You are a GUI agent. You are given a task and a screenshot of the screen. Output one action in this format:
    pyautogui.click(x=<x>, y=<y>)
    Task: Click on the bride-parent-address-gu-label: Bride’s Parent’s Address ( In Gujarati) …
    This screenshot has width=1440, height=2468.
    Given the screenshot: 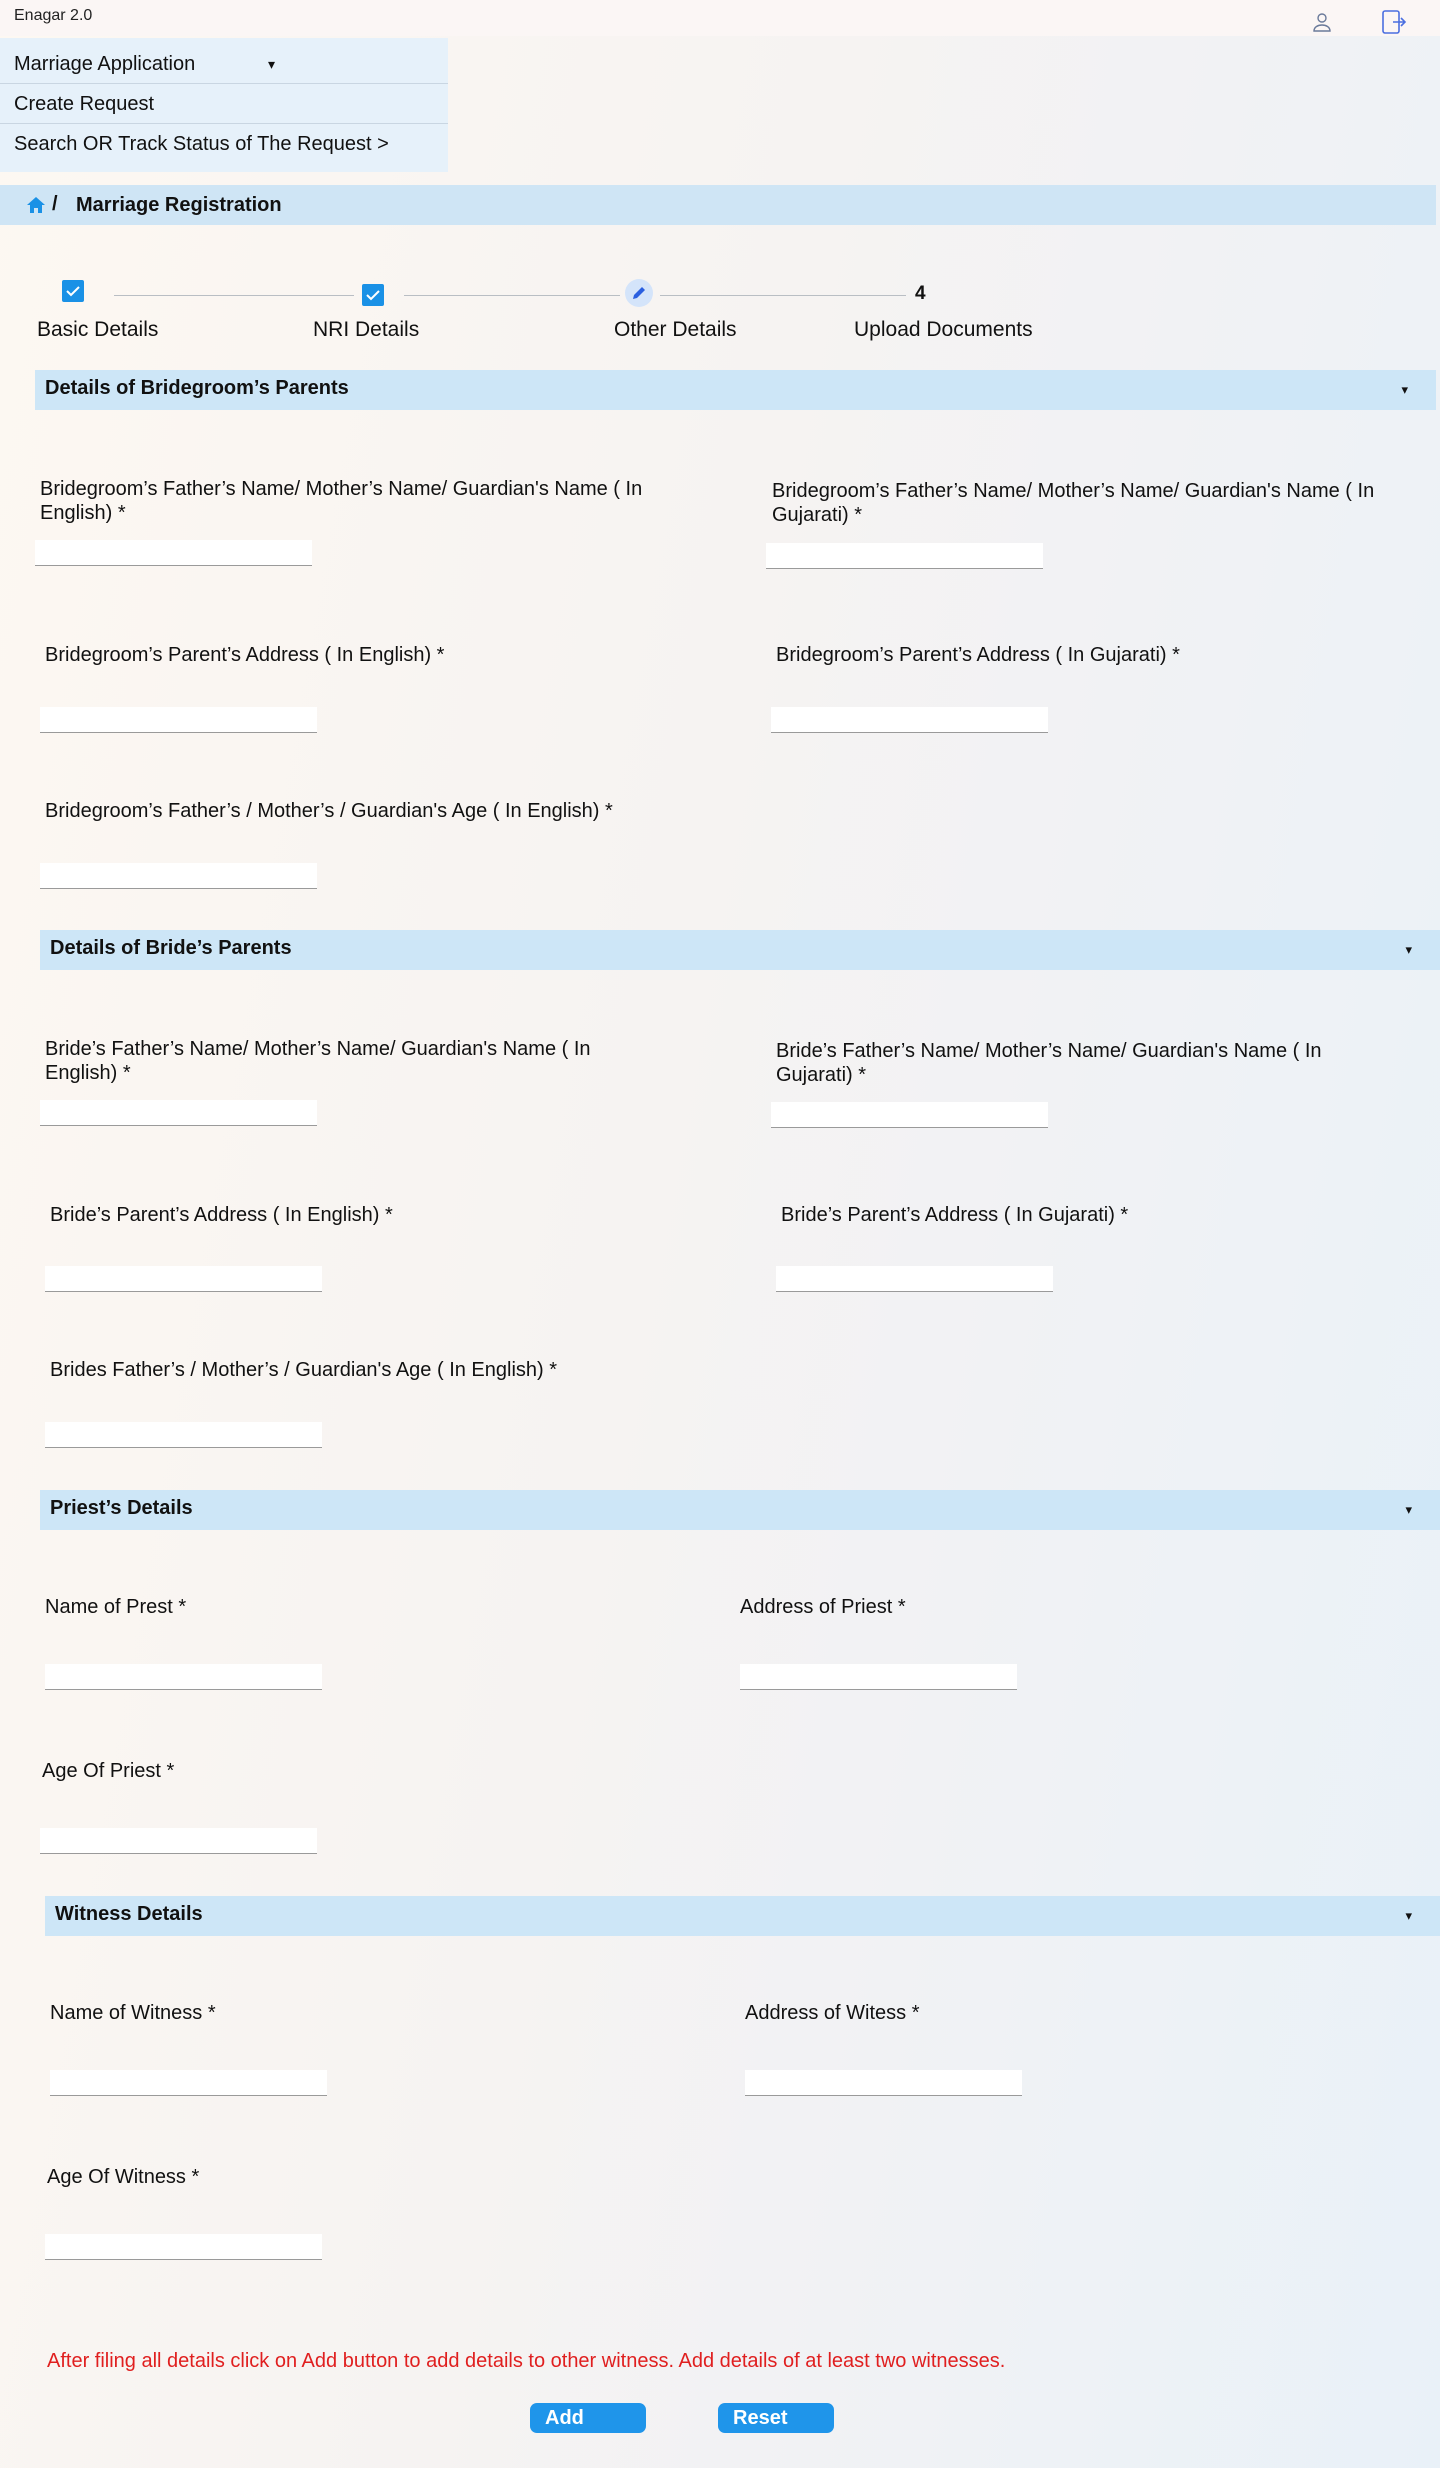 What is the action you would take?
    pyautogui.click(x=955, y=1215)
    